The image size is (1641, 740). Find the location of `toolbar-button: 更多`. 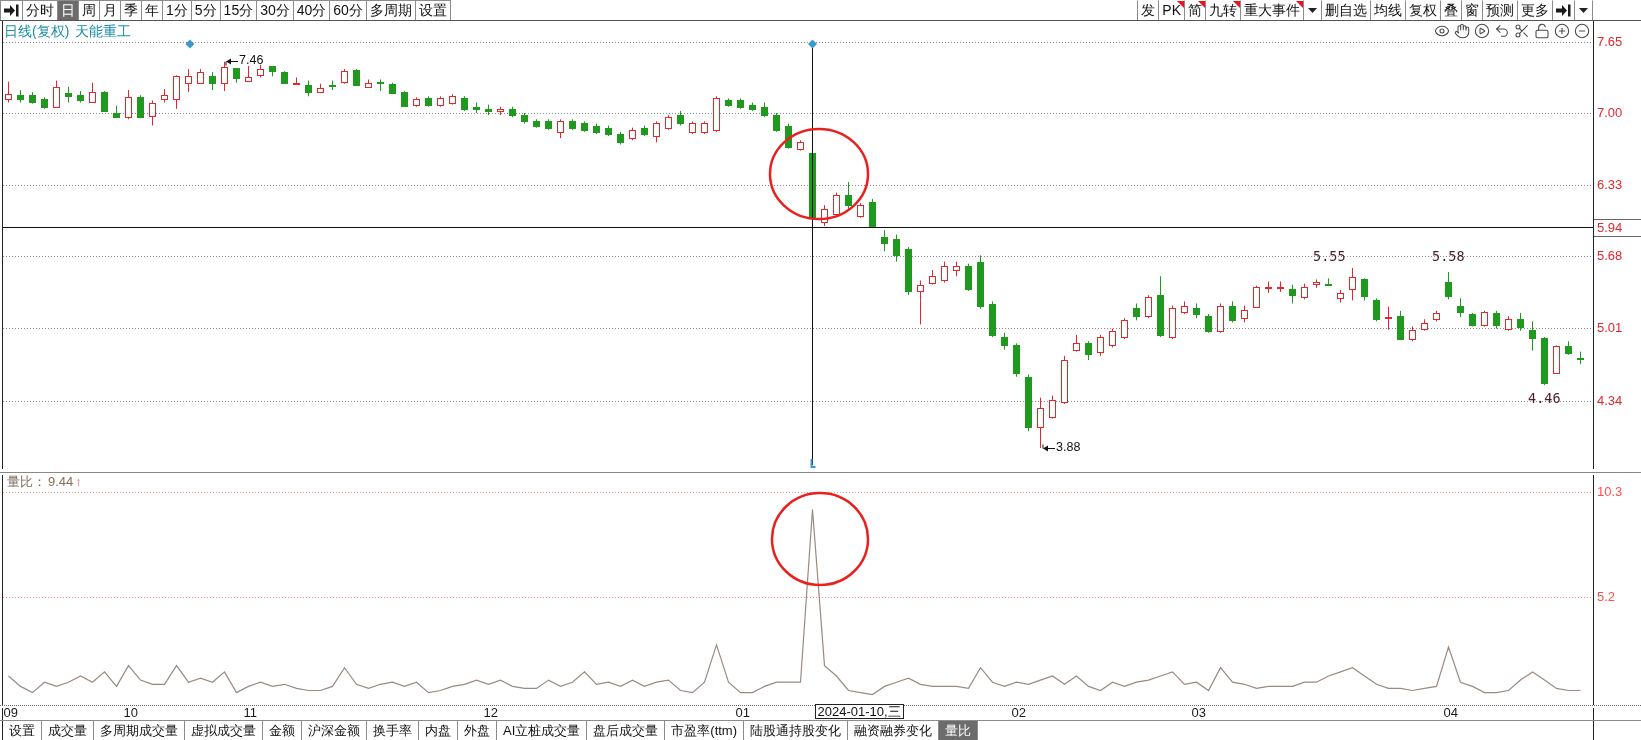

toolbar-button: 更多 is located at coordinates (1535, 10).